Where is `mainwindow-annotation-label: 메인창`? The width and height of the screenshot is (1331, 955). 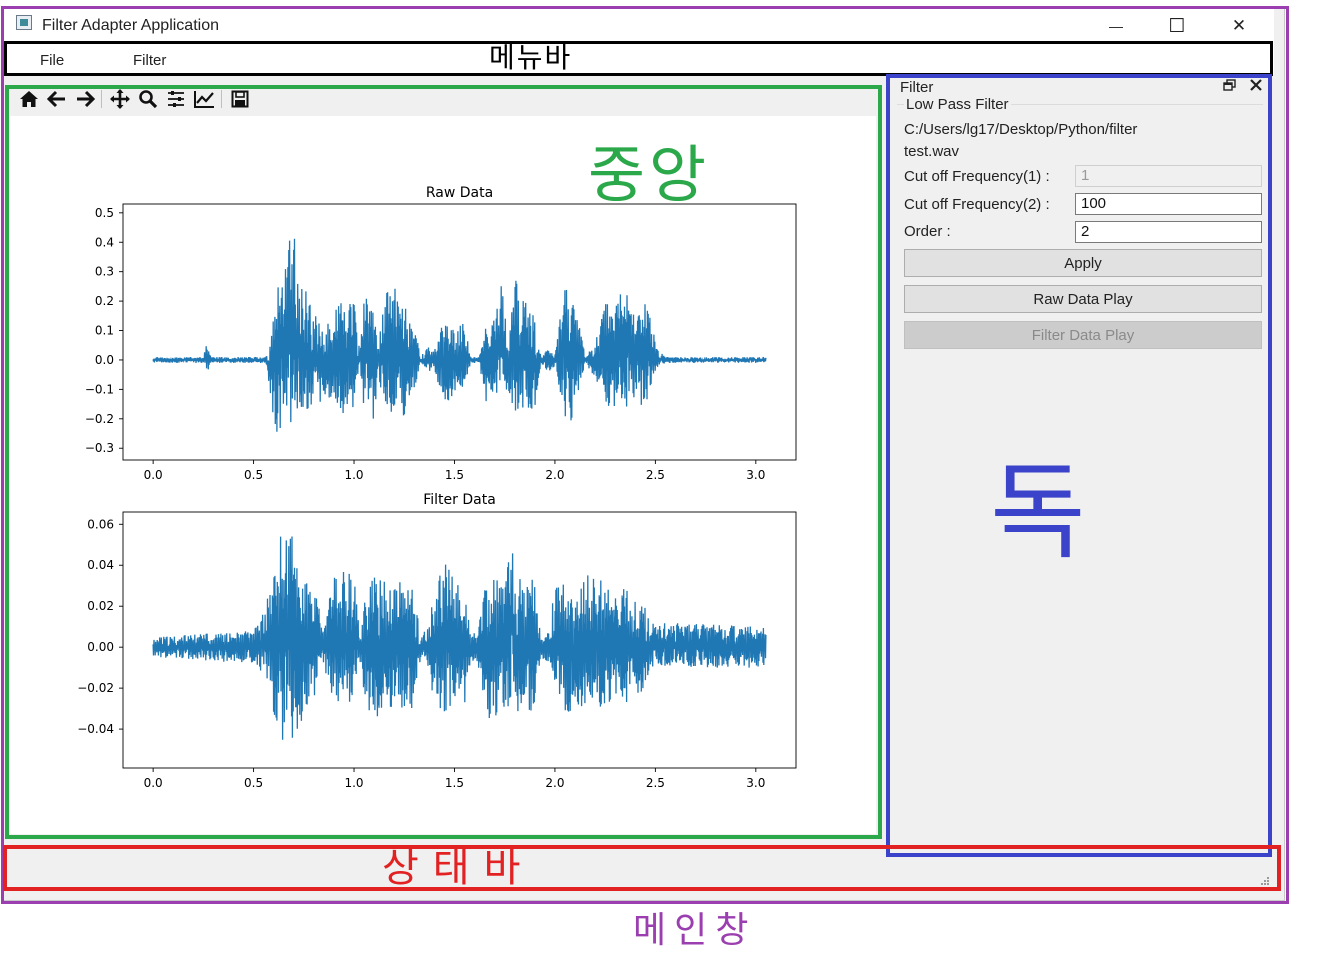 mainwindow-annotation-label: 메인창 is located at coordinates (695, 930).